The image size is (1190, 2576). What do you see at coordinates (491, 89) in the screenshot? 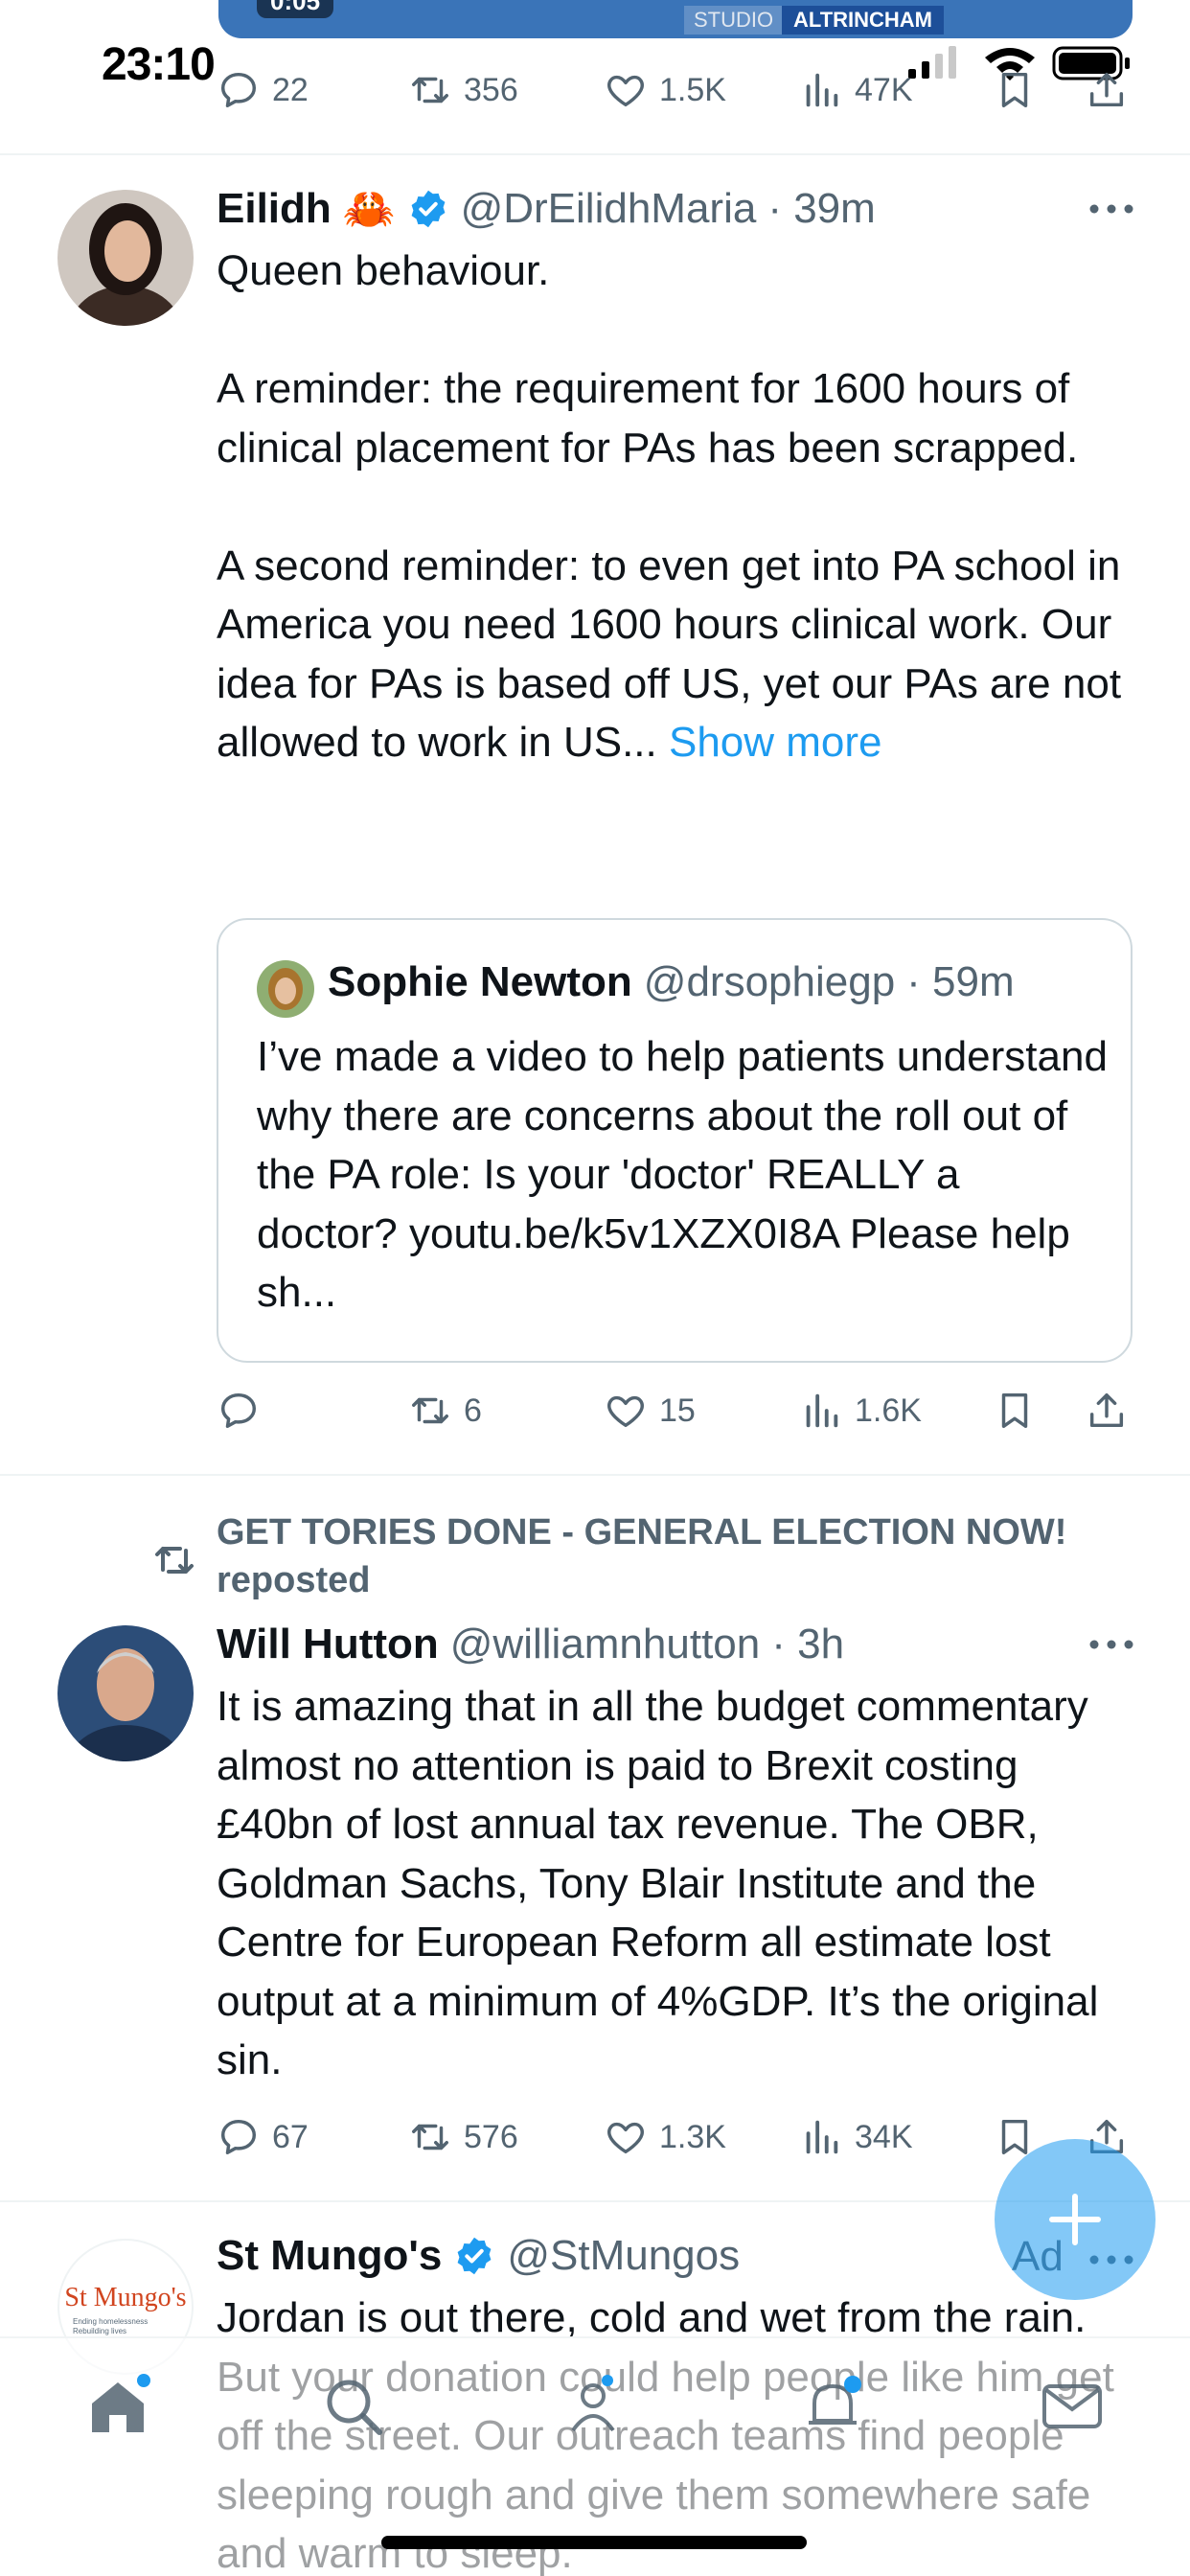
I see `repost-count: 356` at bounding box center [491, 89].